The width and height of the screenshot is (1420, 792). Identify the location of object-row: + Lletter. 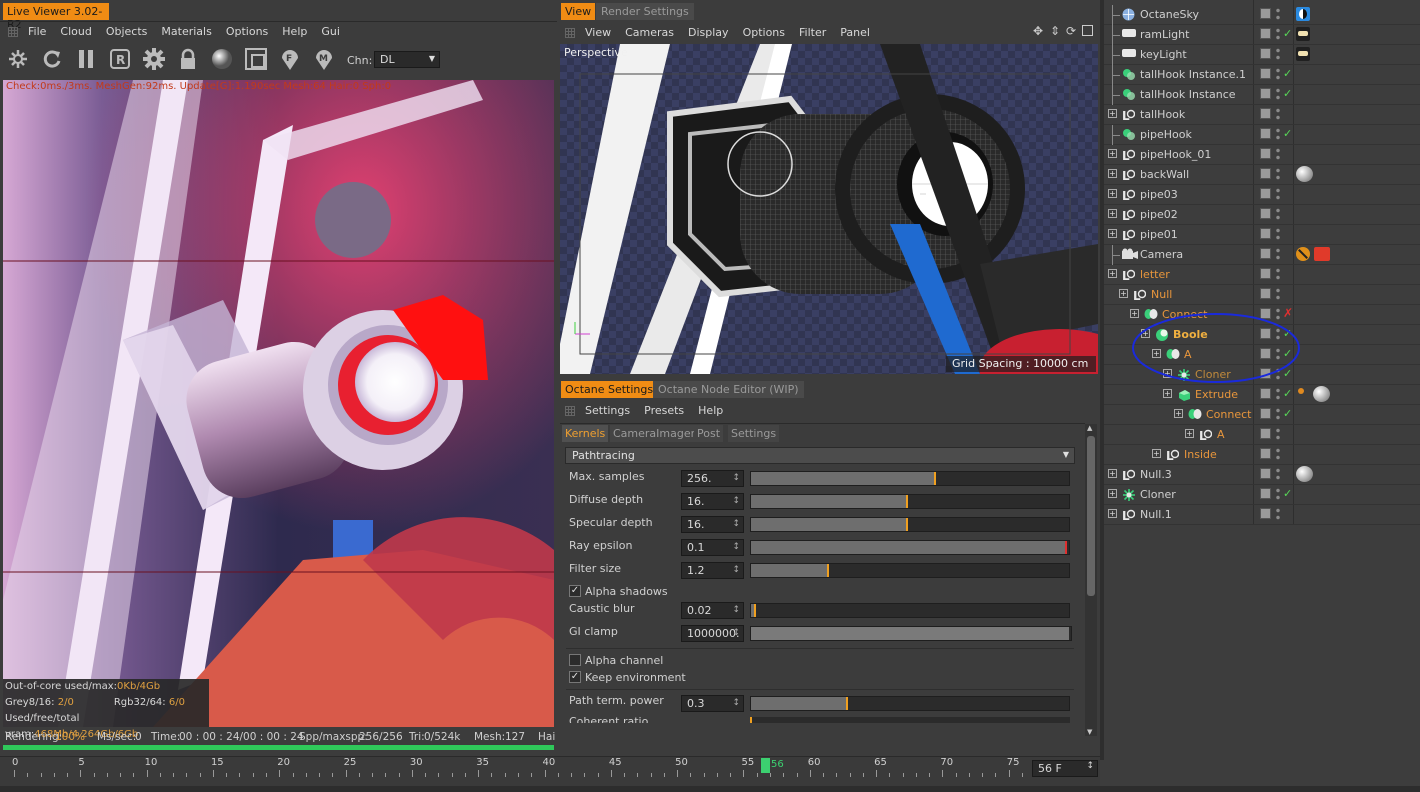
(1262, 275).